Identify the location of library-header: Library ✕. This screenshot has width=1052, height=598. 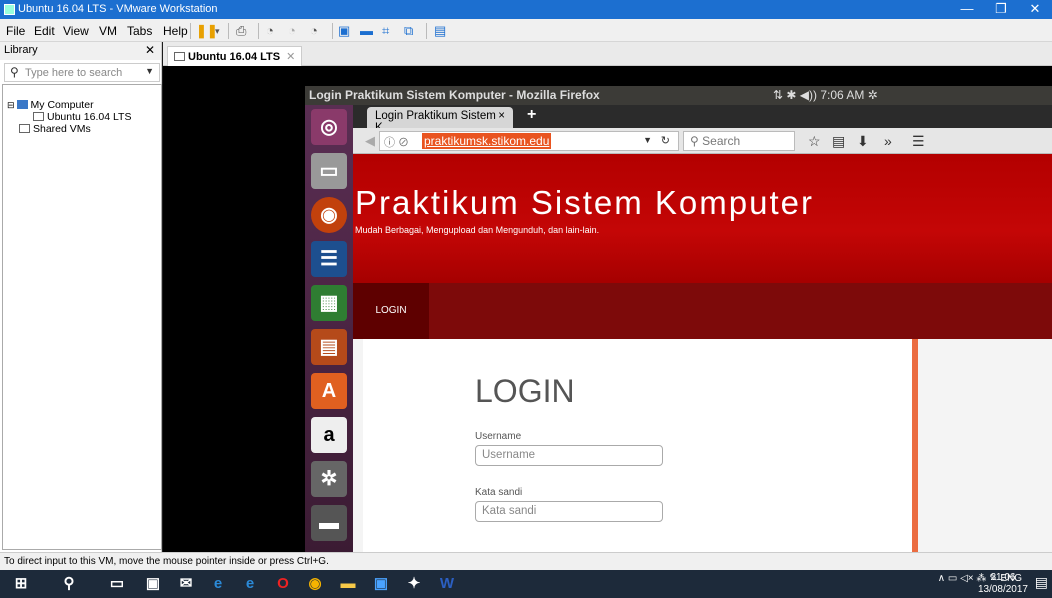
(80, 51).